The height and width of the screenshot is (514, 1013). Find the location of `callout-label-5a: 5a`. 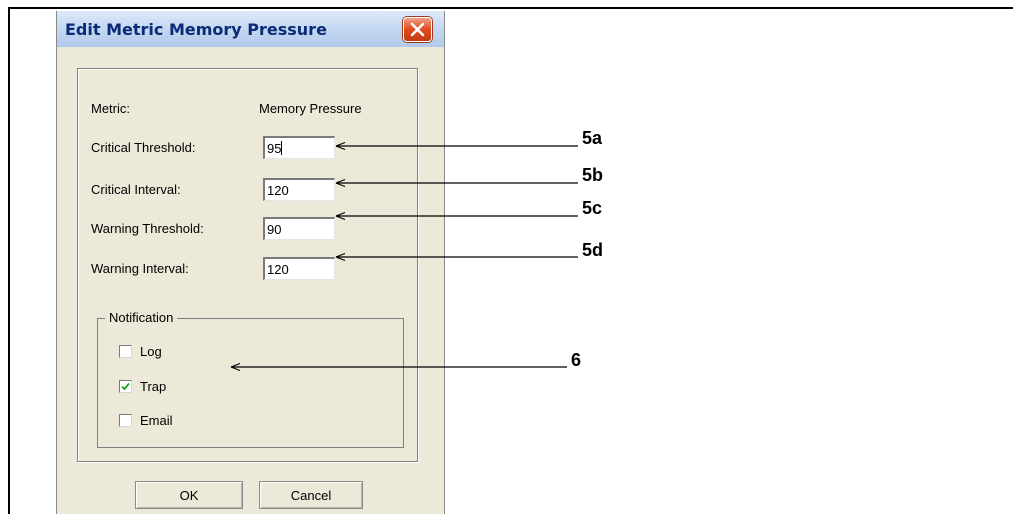

callout-label-5a: 5a is located at coordinates (592, 138).